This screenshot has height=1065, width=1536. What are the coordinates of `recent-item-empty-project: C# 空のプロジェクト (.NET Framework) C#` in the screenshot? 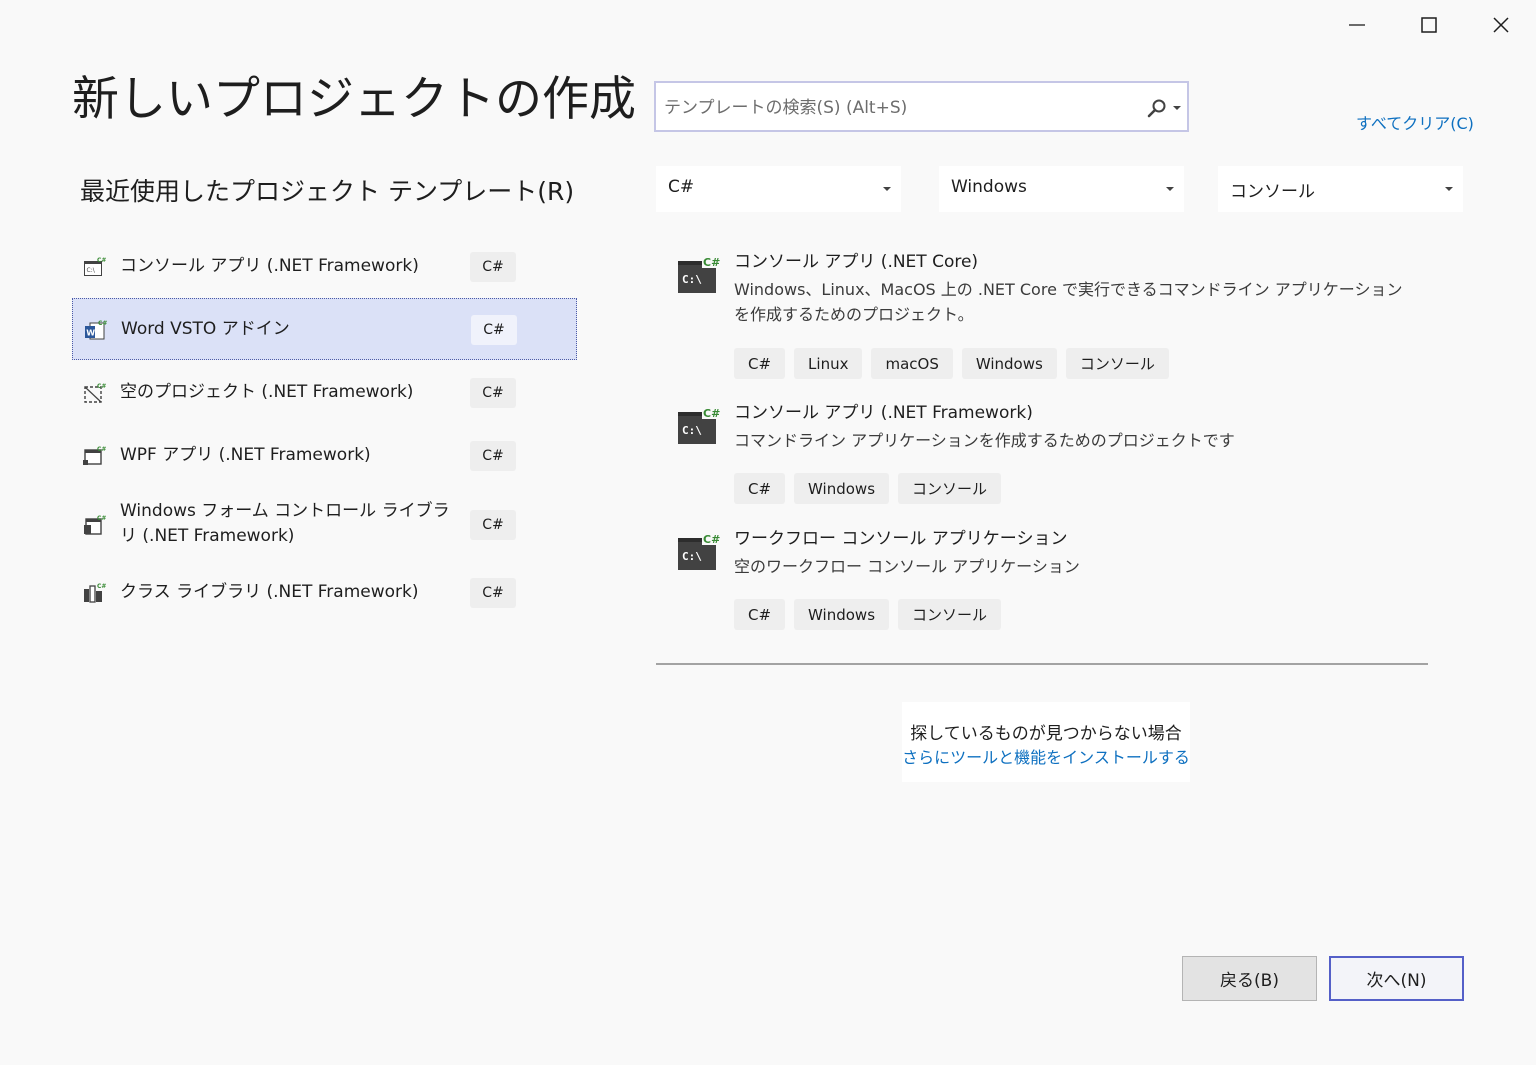 It's located at (324, 393).